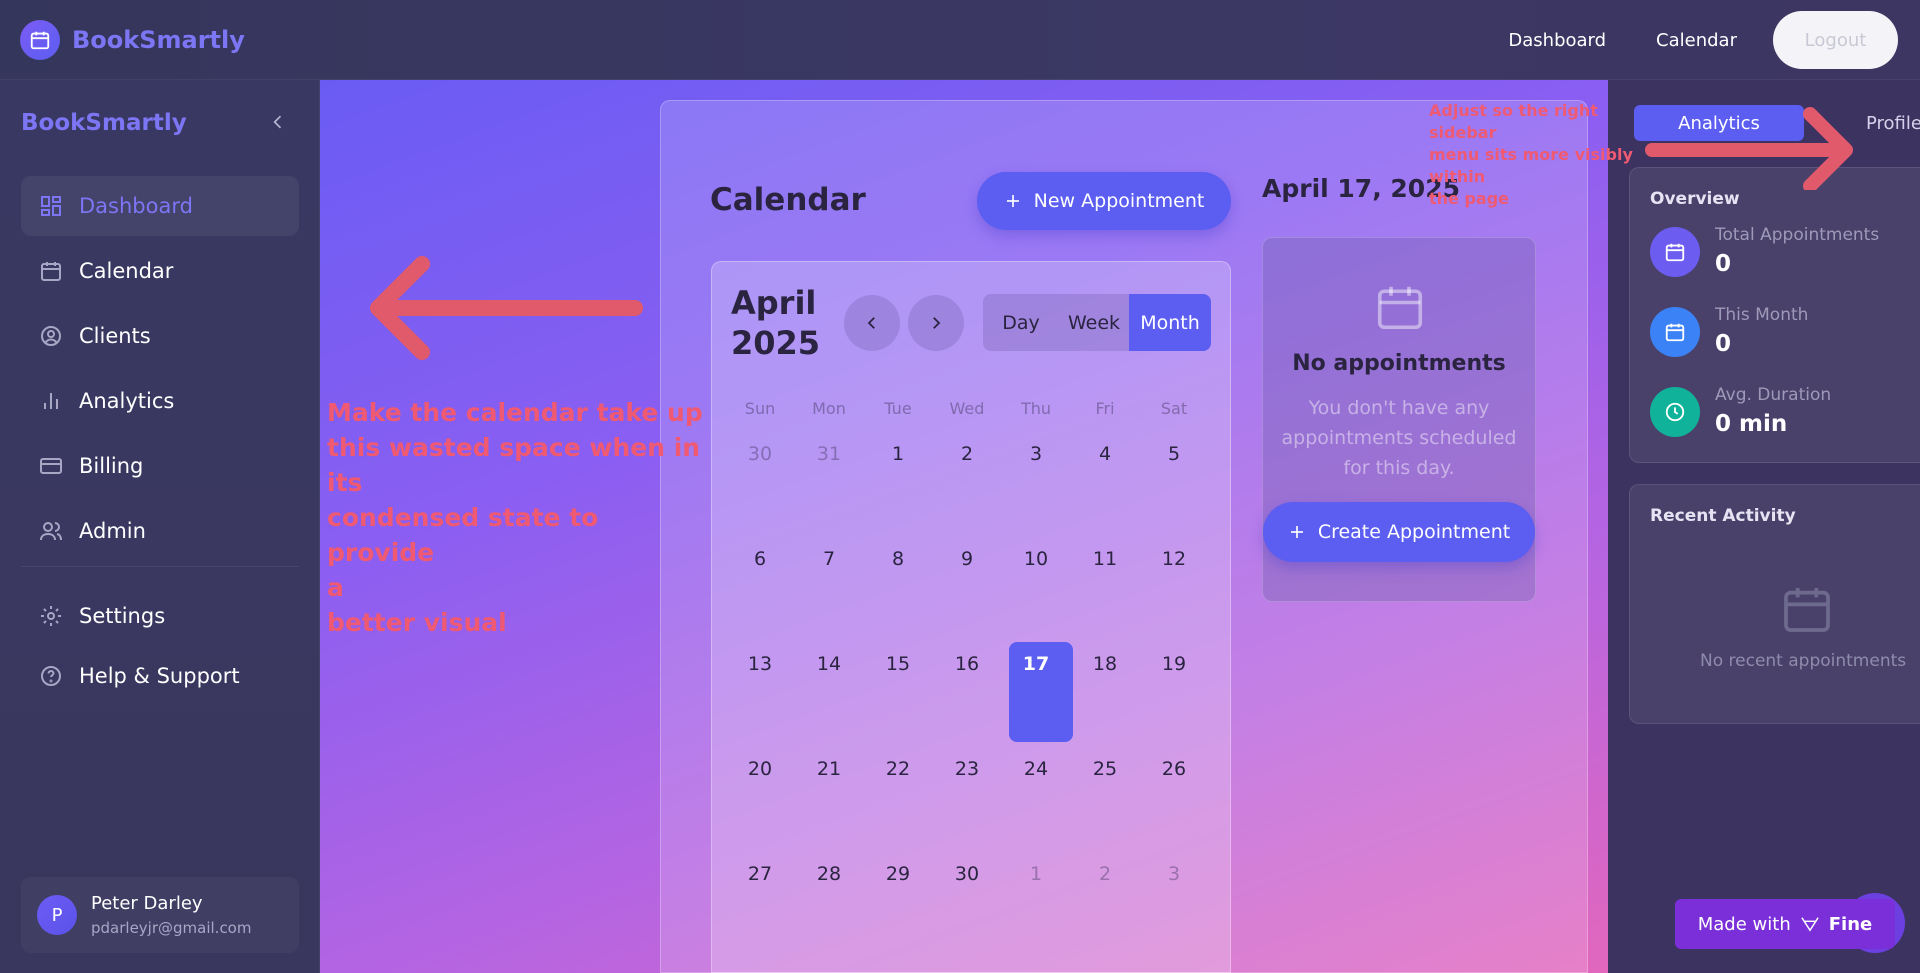  Describe the element at coordinates (1021, 322) in the screenshot. I see `view-day-button: Day` at that location.